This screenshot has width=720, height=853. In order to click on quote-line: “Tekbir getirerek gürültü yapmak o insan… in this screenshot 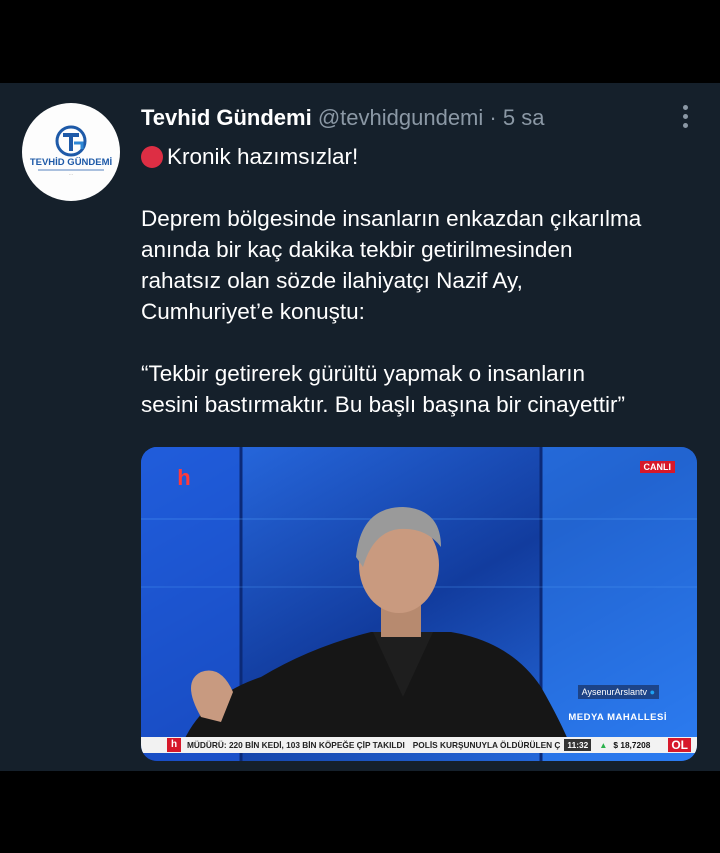, I will do `click(363, 373)`.